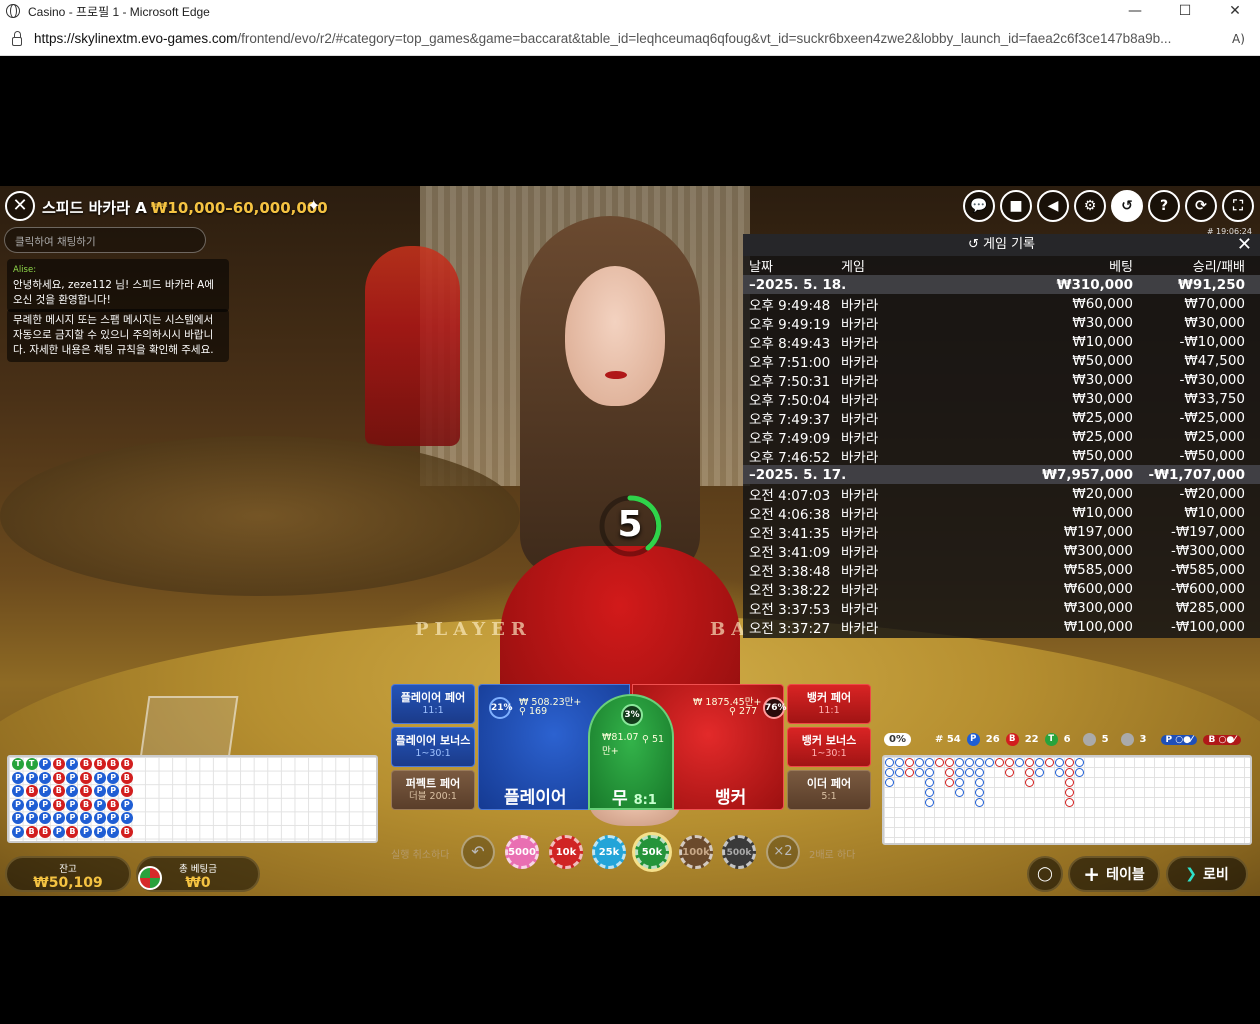  Describe the element at coordinates (829, 790) in the screenshot. I see `either-pair-bet: 이더 페어 5:1` at that location.